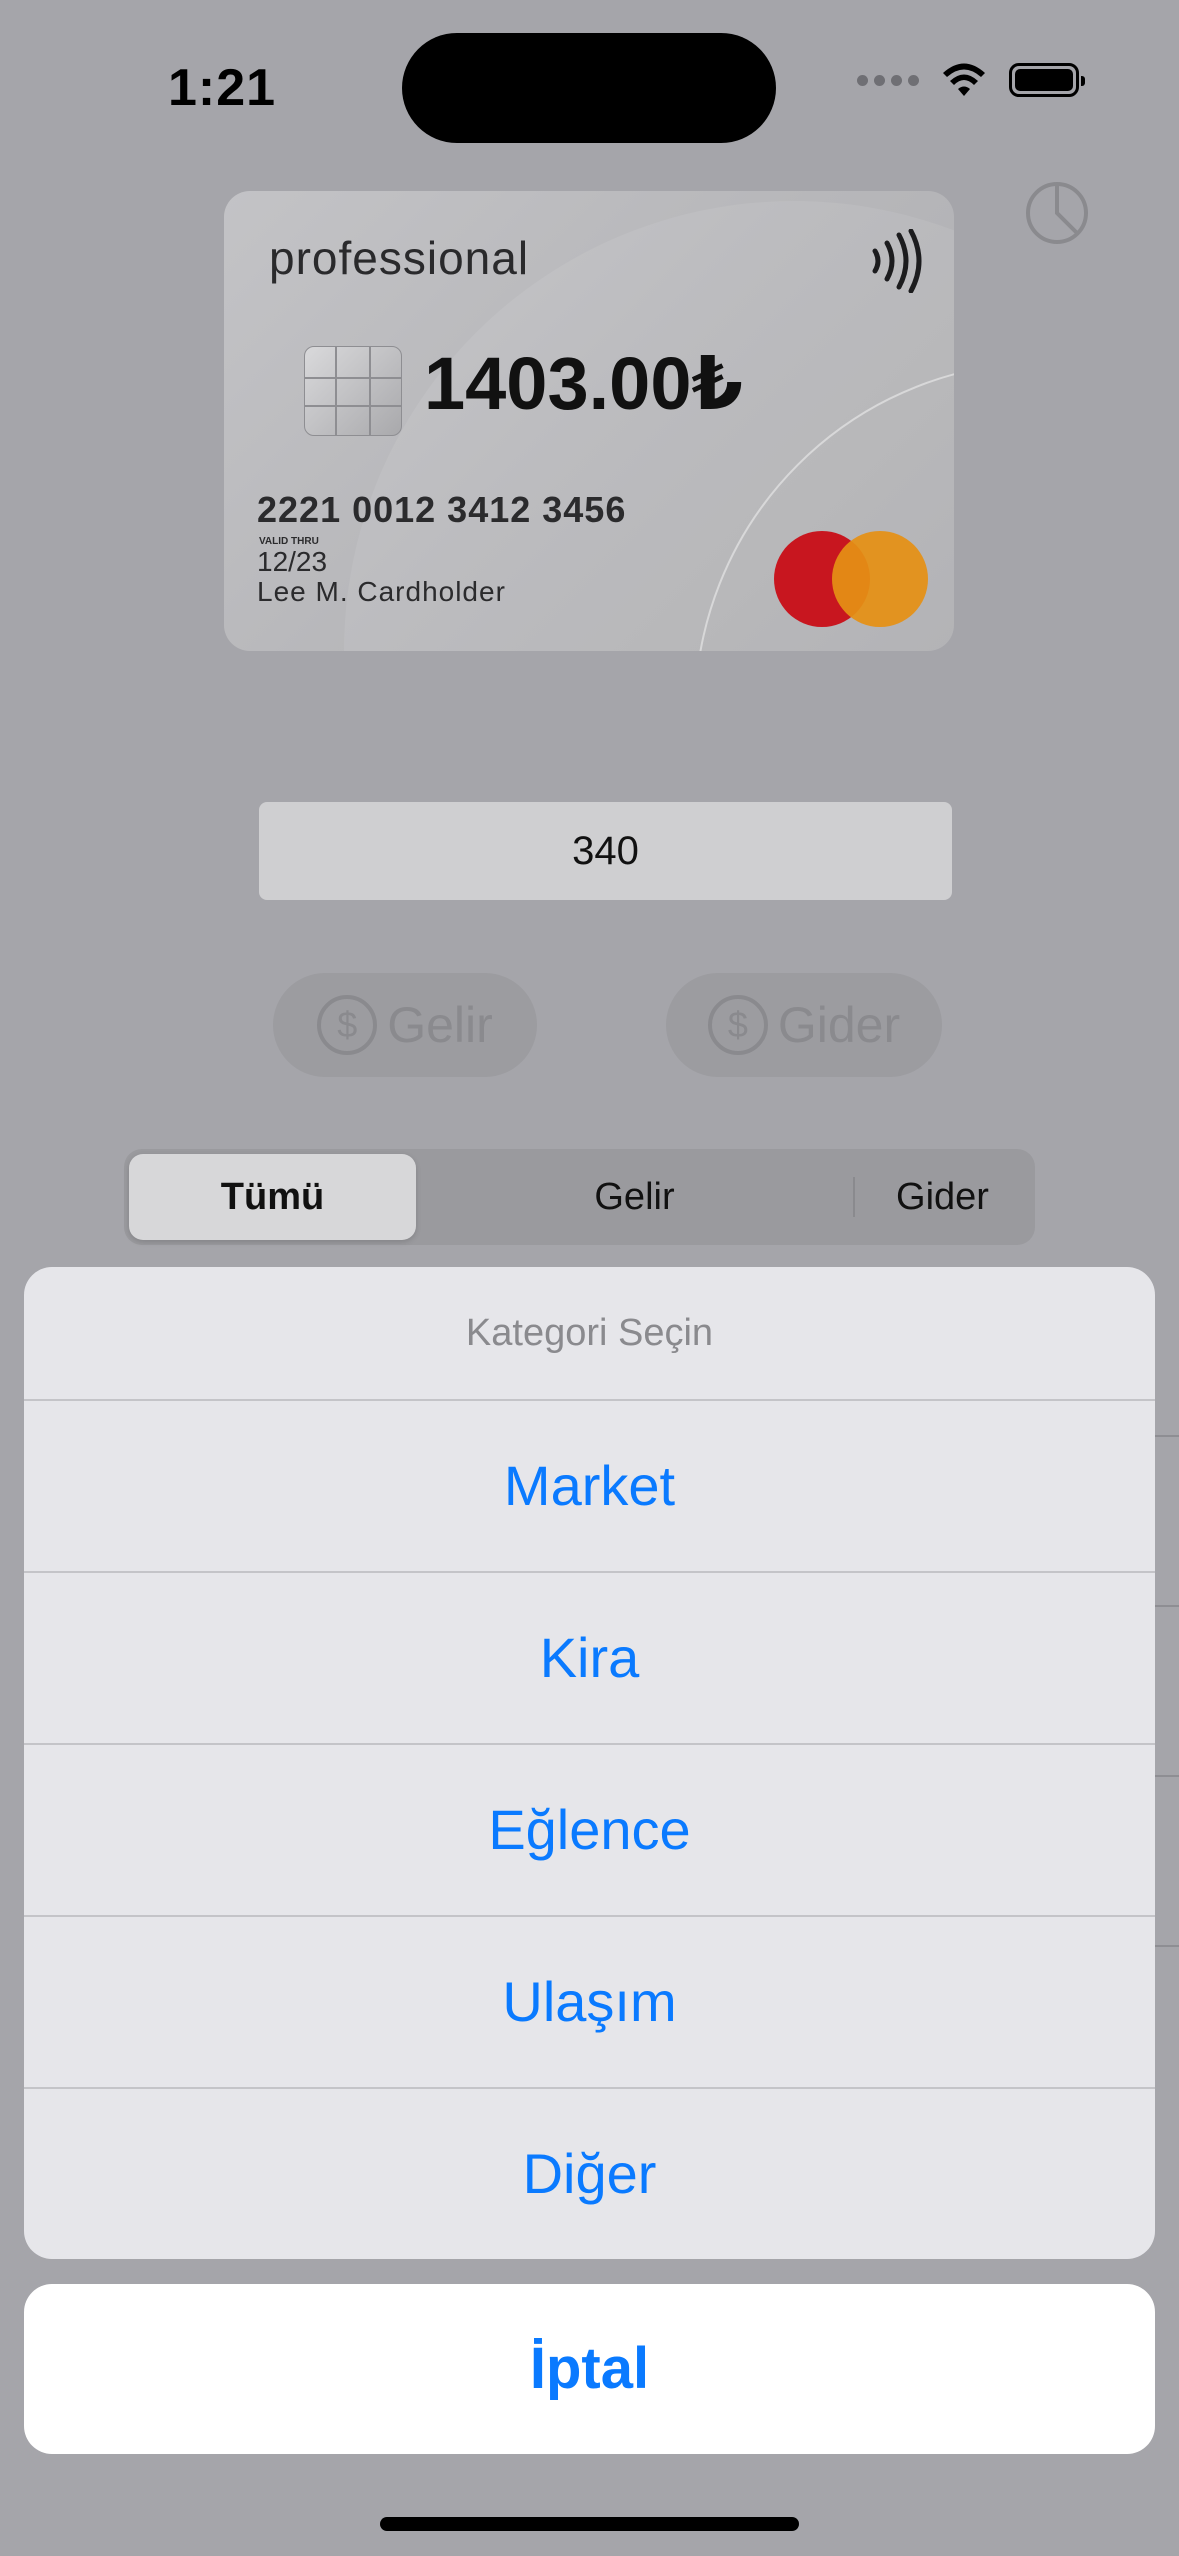  I want to click on battery-icon, so click(1047, 80).